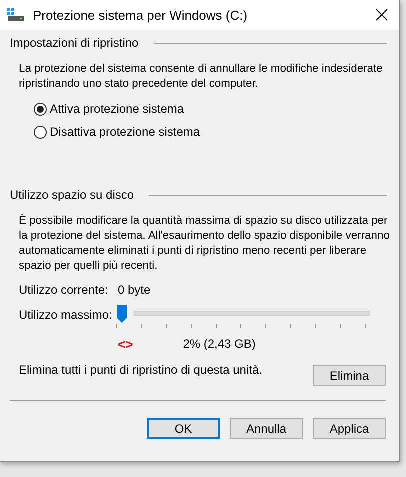 The width and height of the screenshot is (406, 477). What do you see at coordinates (122, 314) in the screenshot?
I see `slider-thumb` at bounding box center [122, 314].